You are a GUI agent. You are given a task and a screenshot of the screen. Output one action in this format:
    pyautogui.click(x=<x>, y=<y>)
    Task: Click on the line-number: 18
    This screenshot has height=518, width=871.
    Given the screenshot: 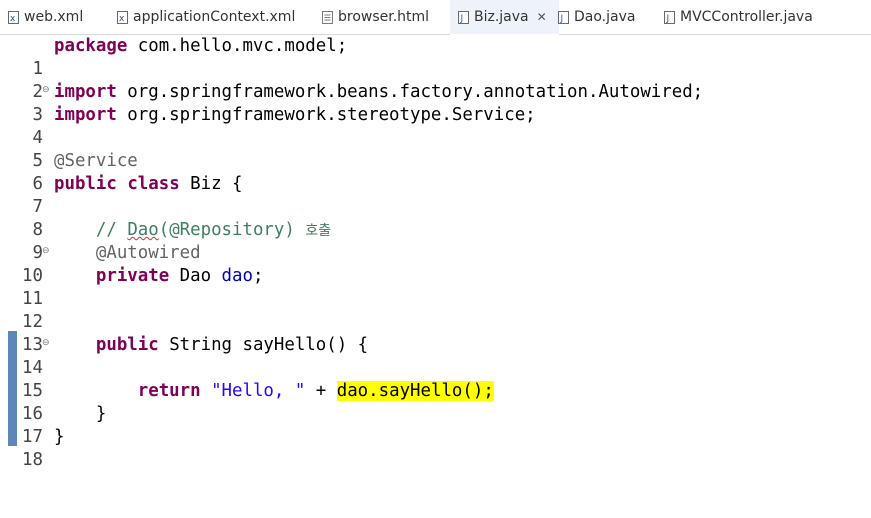 What is the action you would take?
    pyautogui.click(x=32, y=460)
    